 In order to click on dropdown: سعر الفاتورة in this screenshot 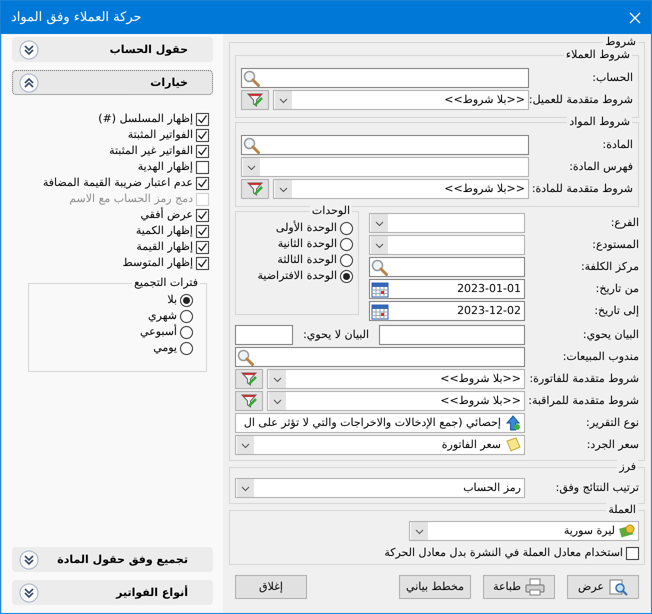, I will do `click(380, 445)`.